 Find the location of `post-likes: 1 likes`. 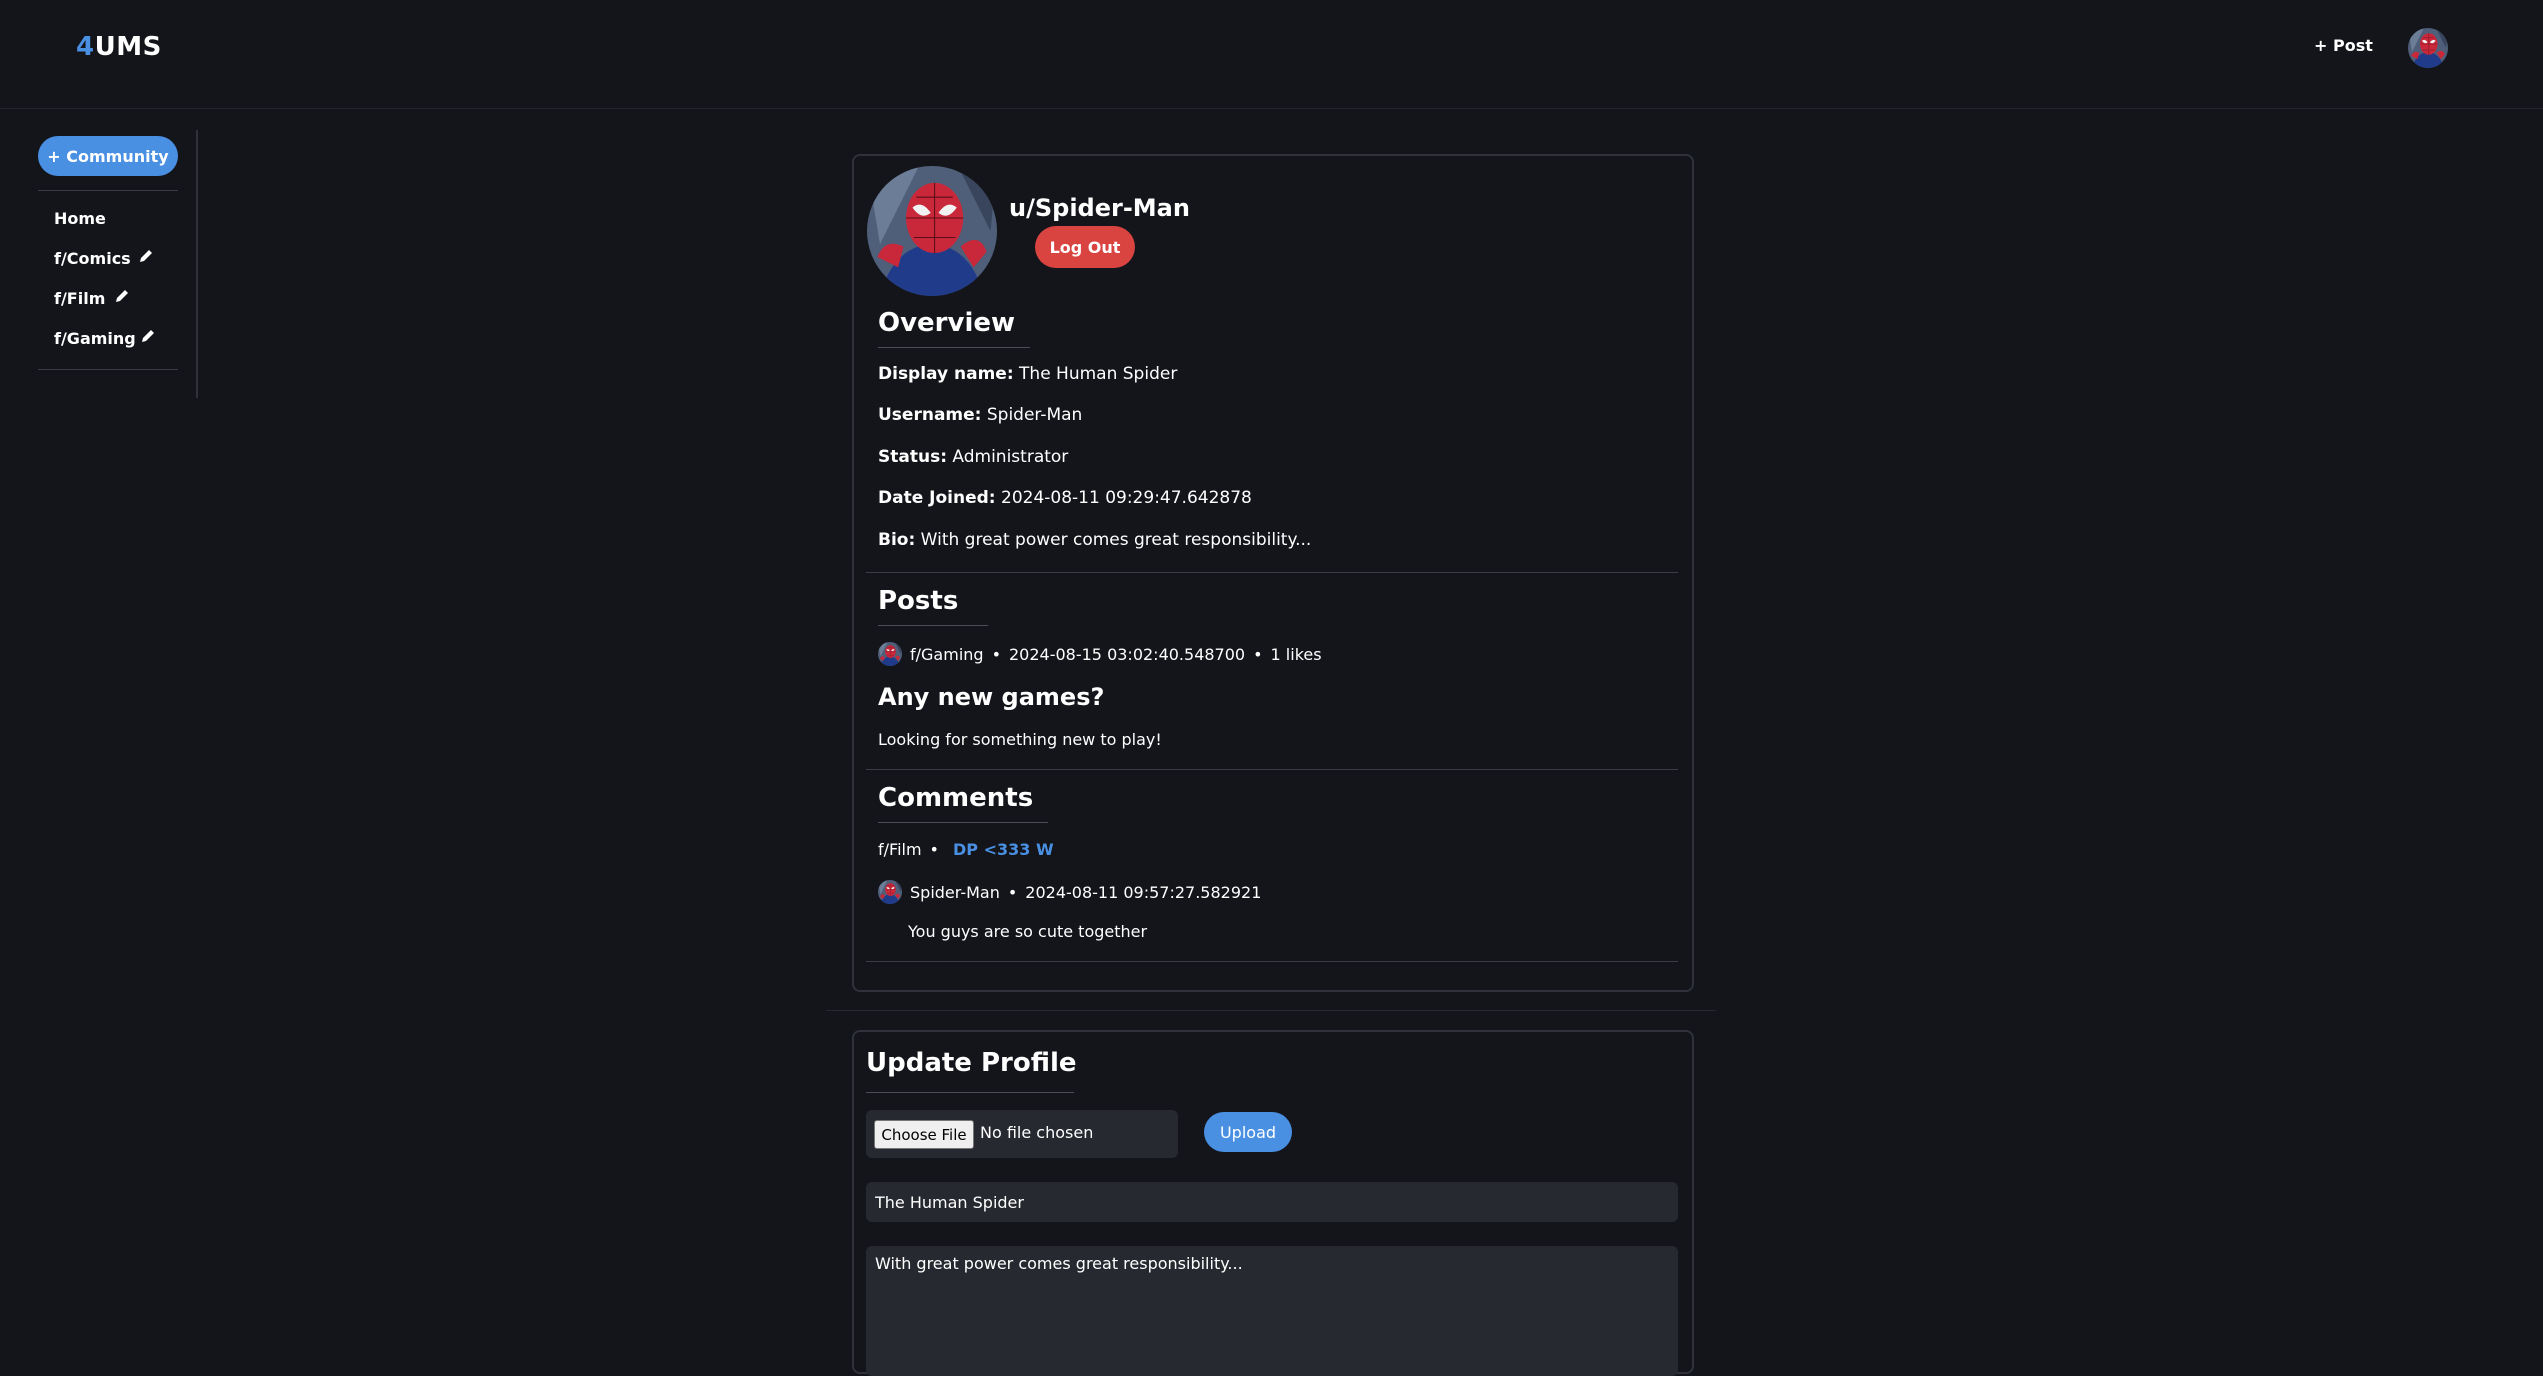

post-likes: 1 likes is located at coordinates (1296, 654).